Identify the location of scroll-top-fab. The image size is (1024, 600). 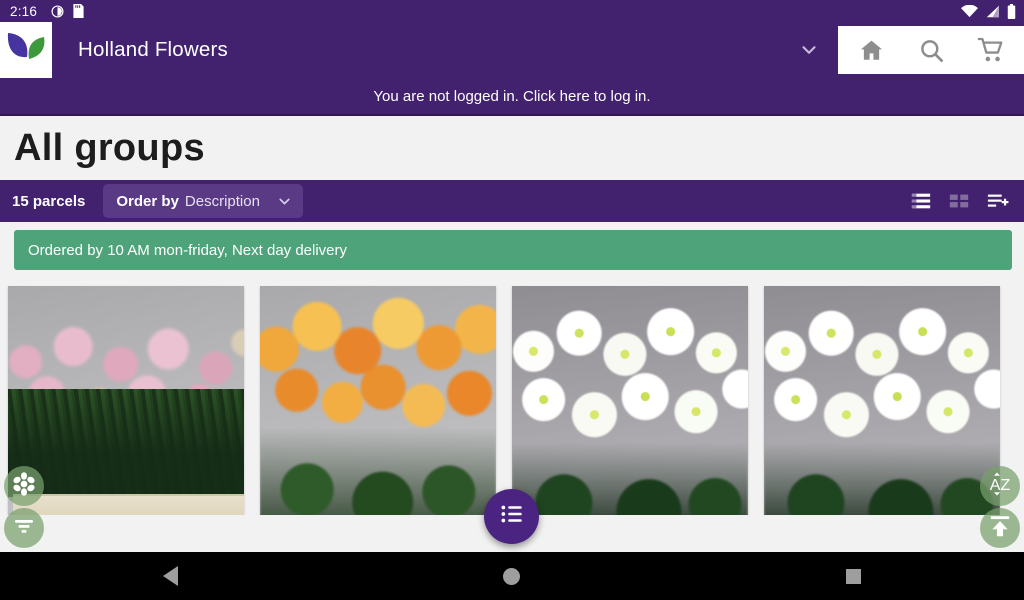
(1000, 528).